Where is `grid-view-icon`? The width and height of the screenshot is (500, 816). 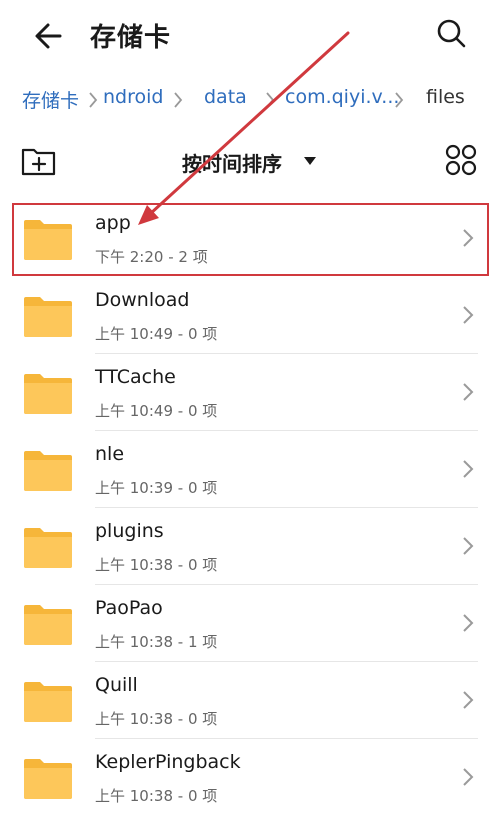 grid-view-icon is located at coordinates (461, 160).